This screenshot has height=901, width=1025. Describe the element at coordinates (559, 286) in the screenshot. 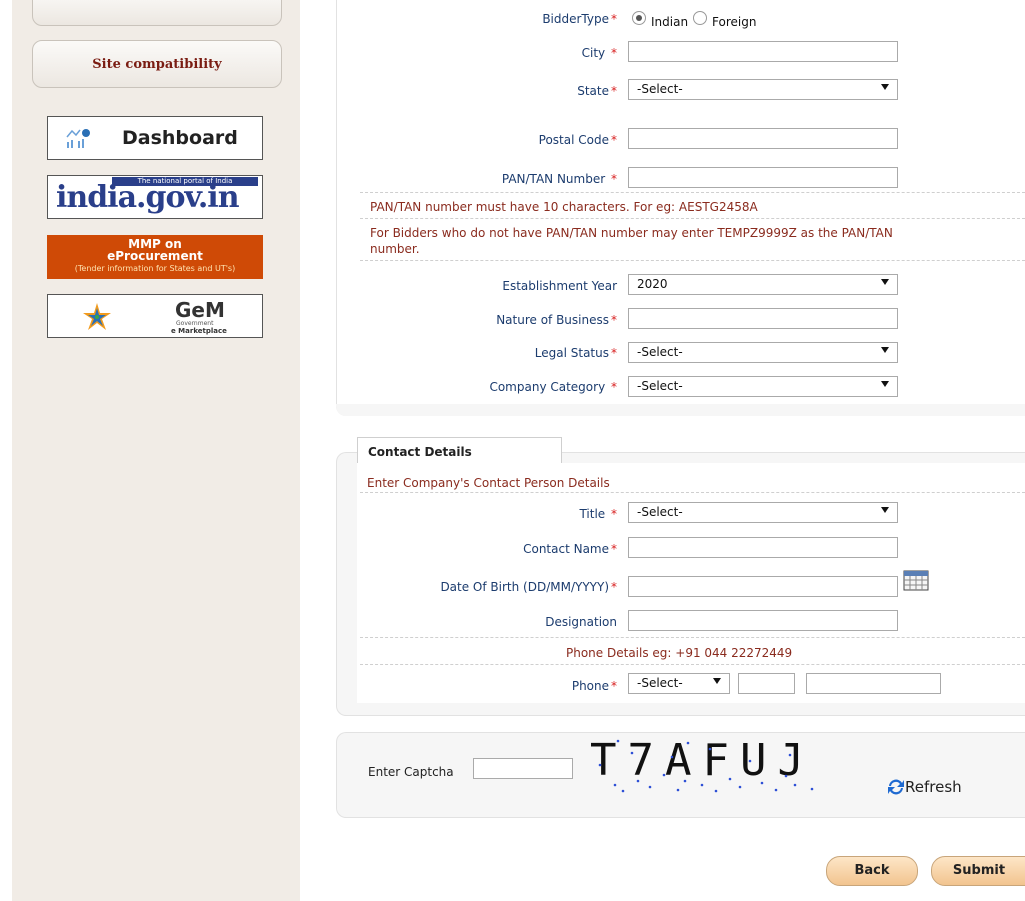

I see `establishment-year-label: Establishment Year` at that location.